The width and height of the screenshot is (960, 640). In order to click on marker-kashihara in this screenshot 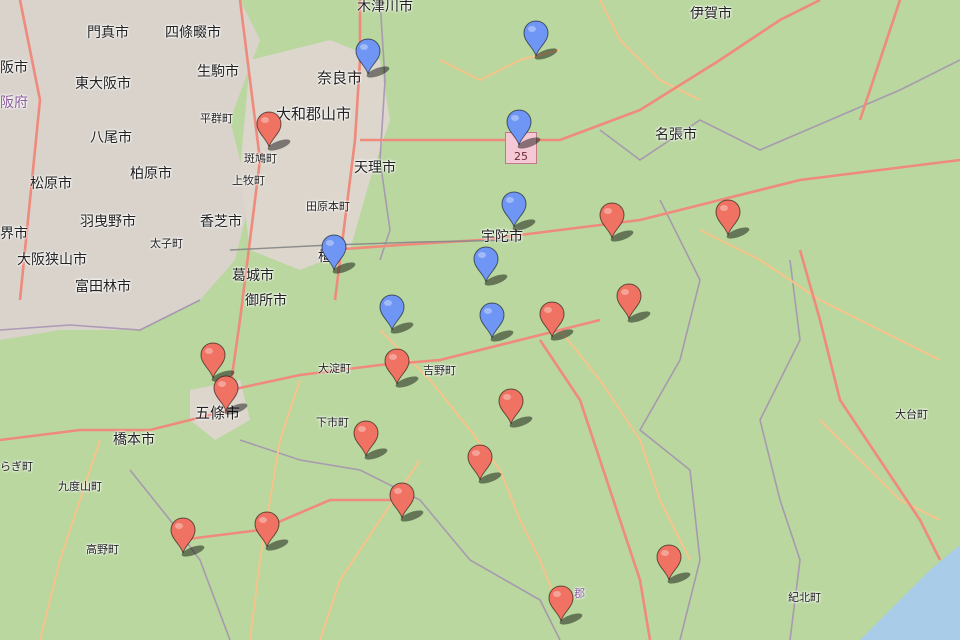, I will do `click(338, 254)`.